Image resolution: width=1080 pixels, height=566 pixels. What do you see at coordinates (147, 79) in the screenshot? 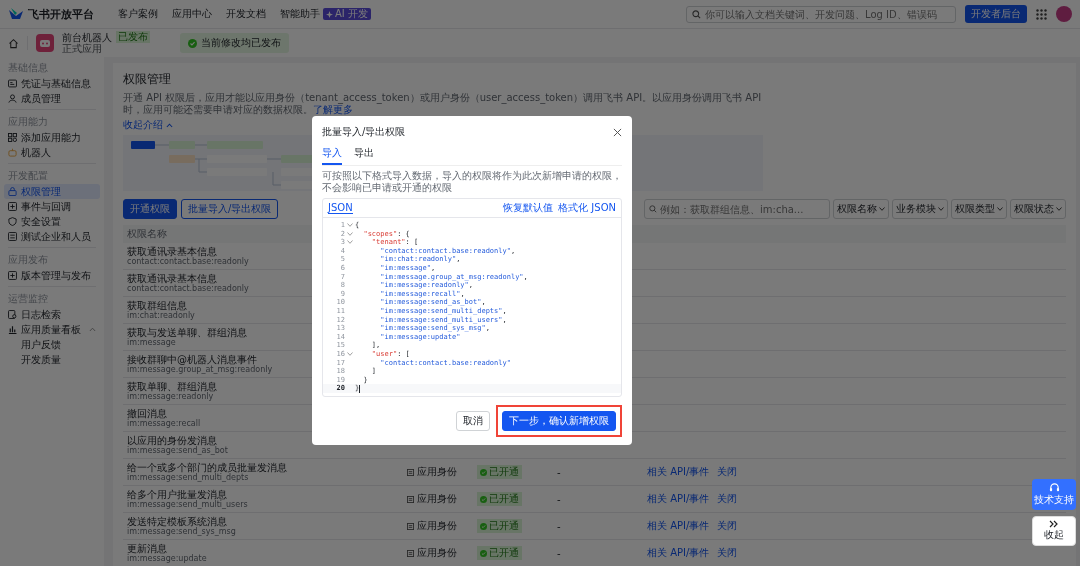
I see `page-title: 权限管理` at bounding box center [147, 79].